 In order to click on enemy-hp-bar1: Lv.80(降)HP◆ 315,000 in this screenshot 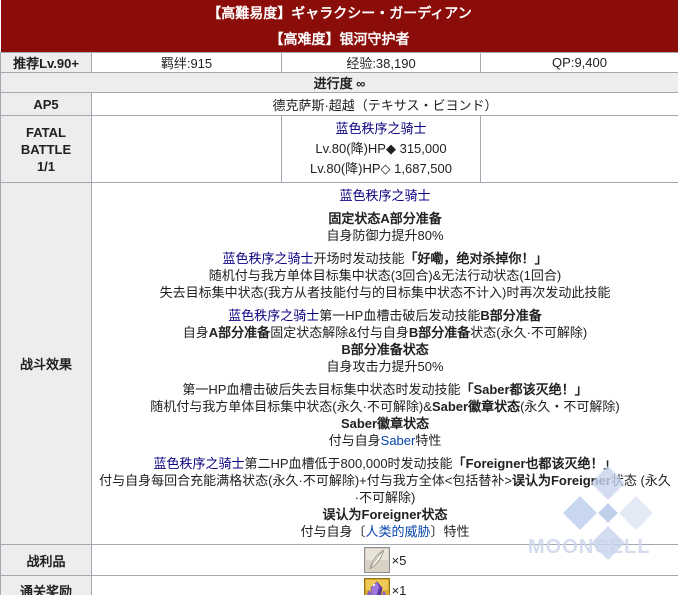, I will do `click(381, 148)`.